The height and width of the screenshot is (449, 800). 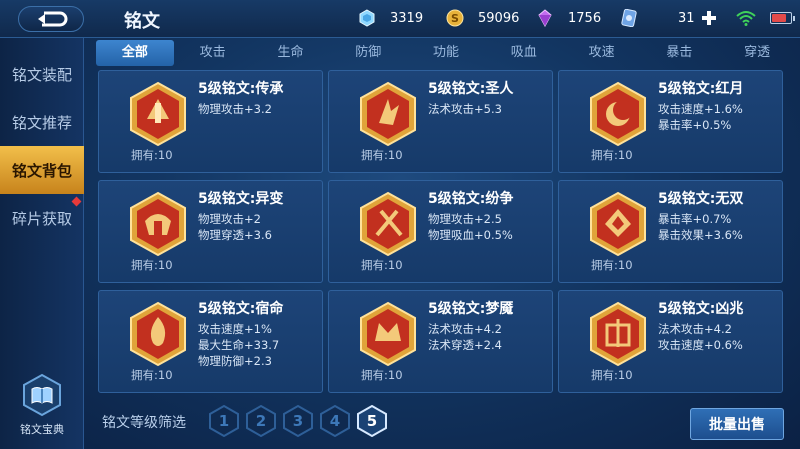 I want to click on level-filter-3: 3, so click(x=298, y=421).